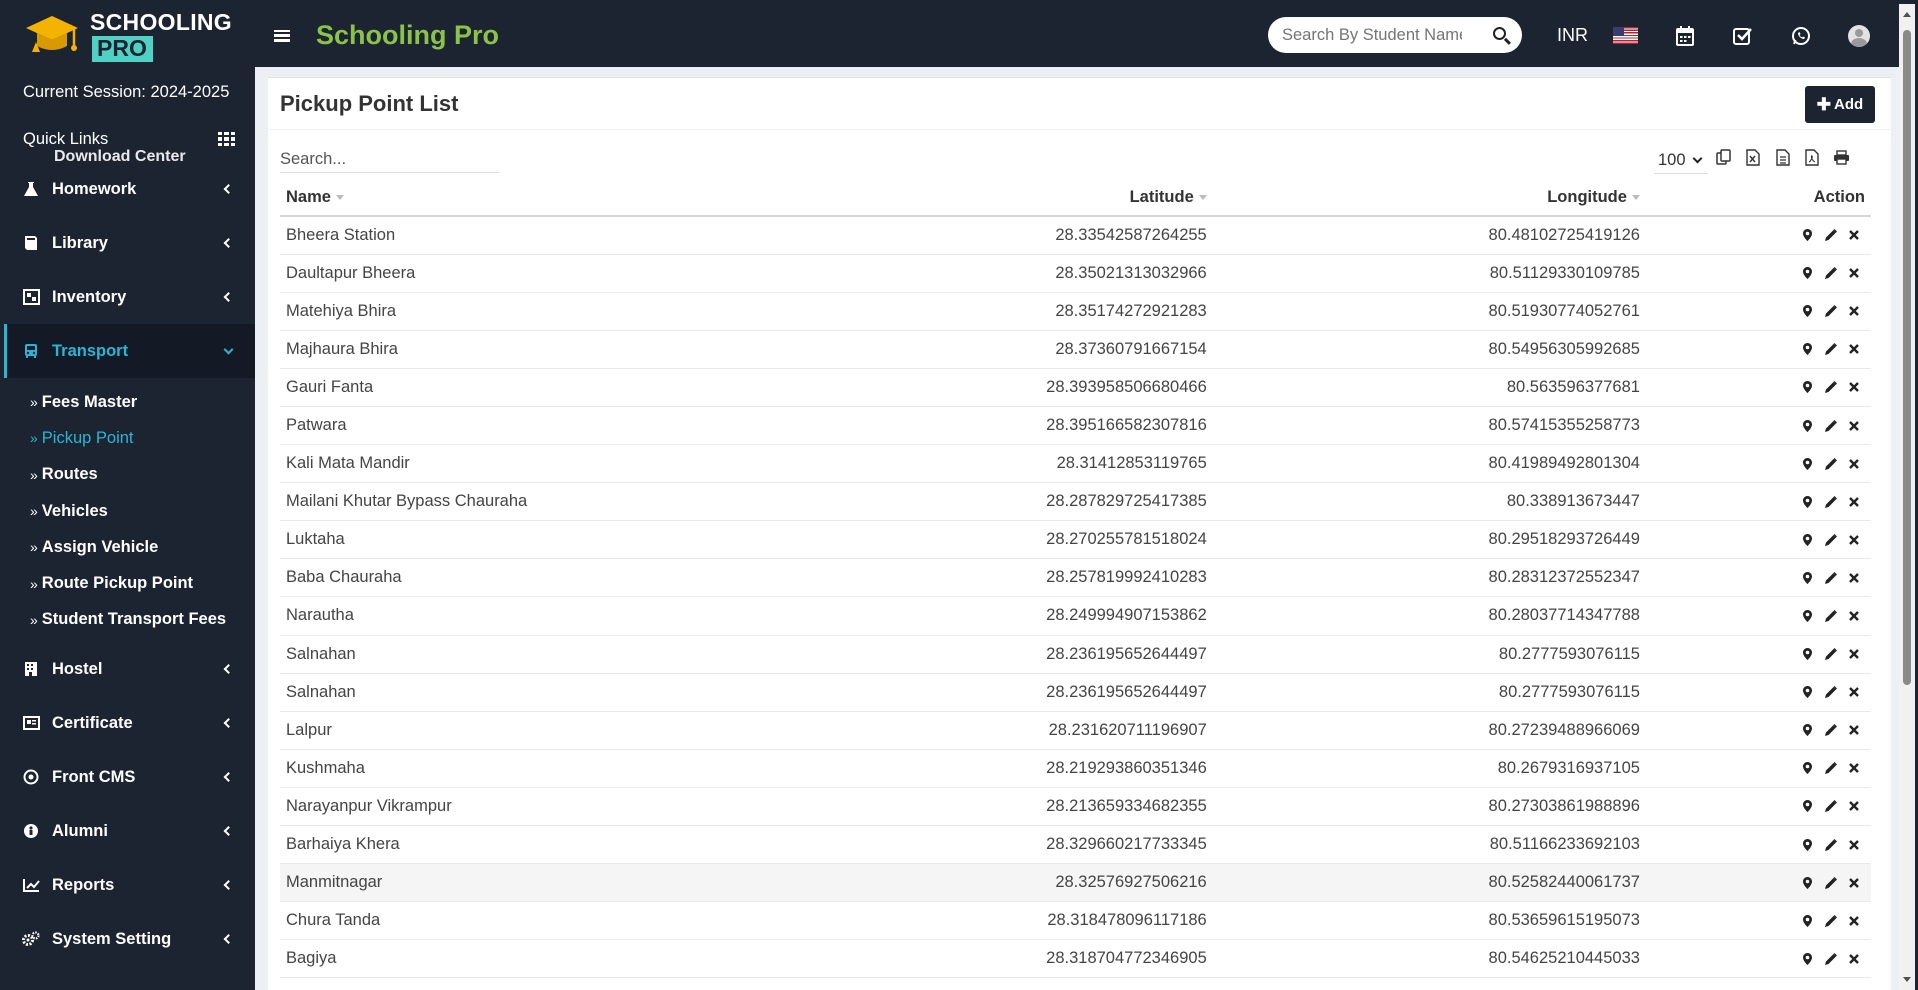  I want to click on sidebar-item-inventory: Inventory, so click(129, 297).